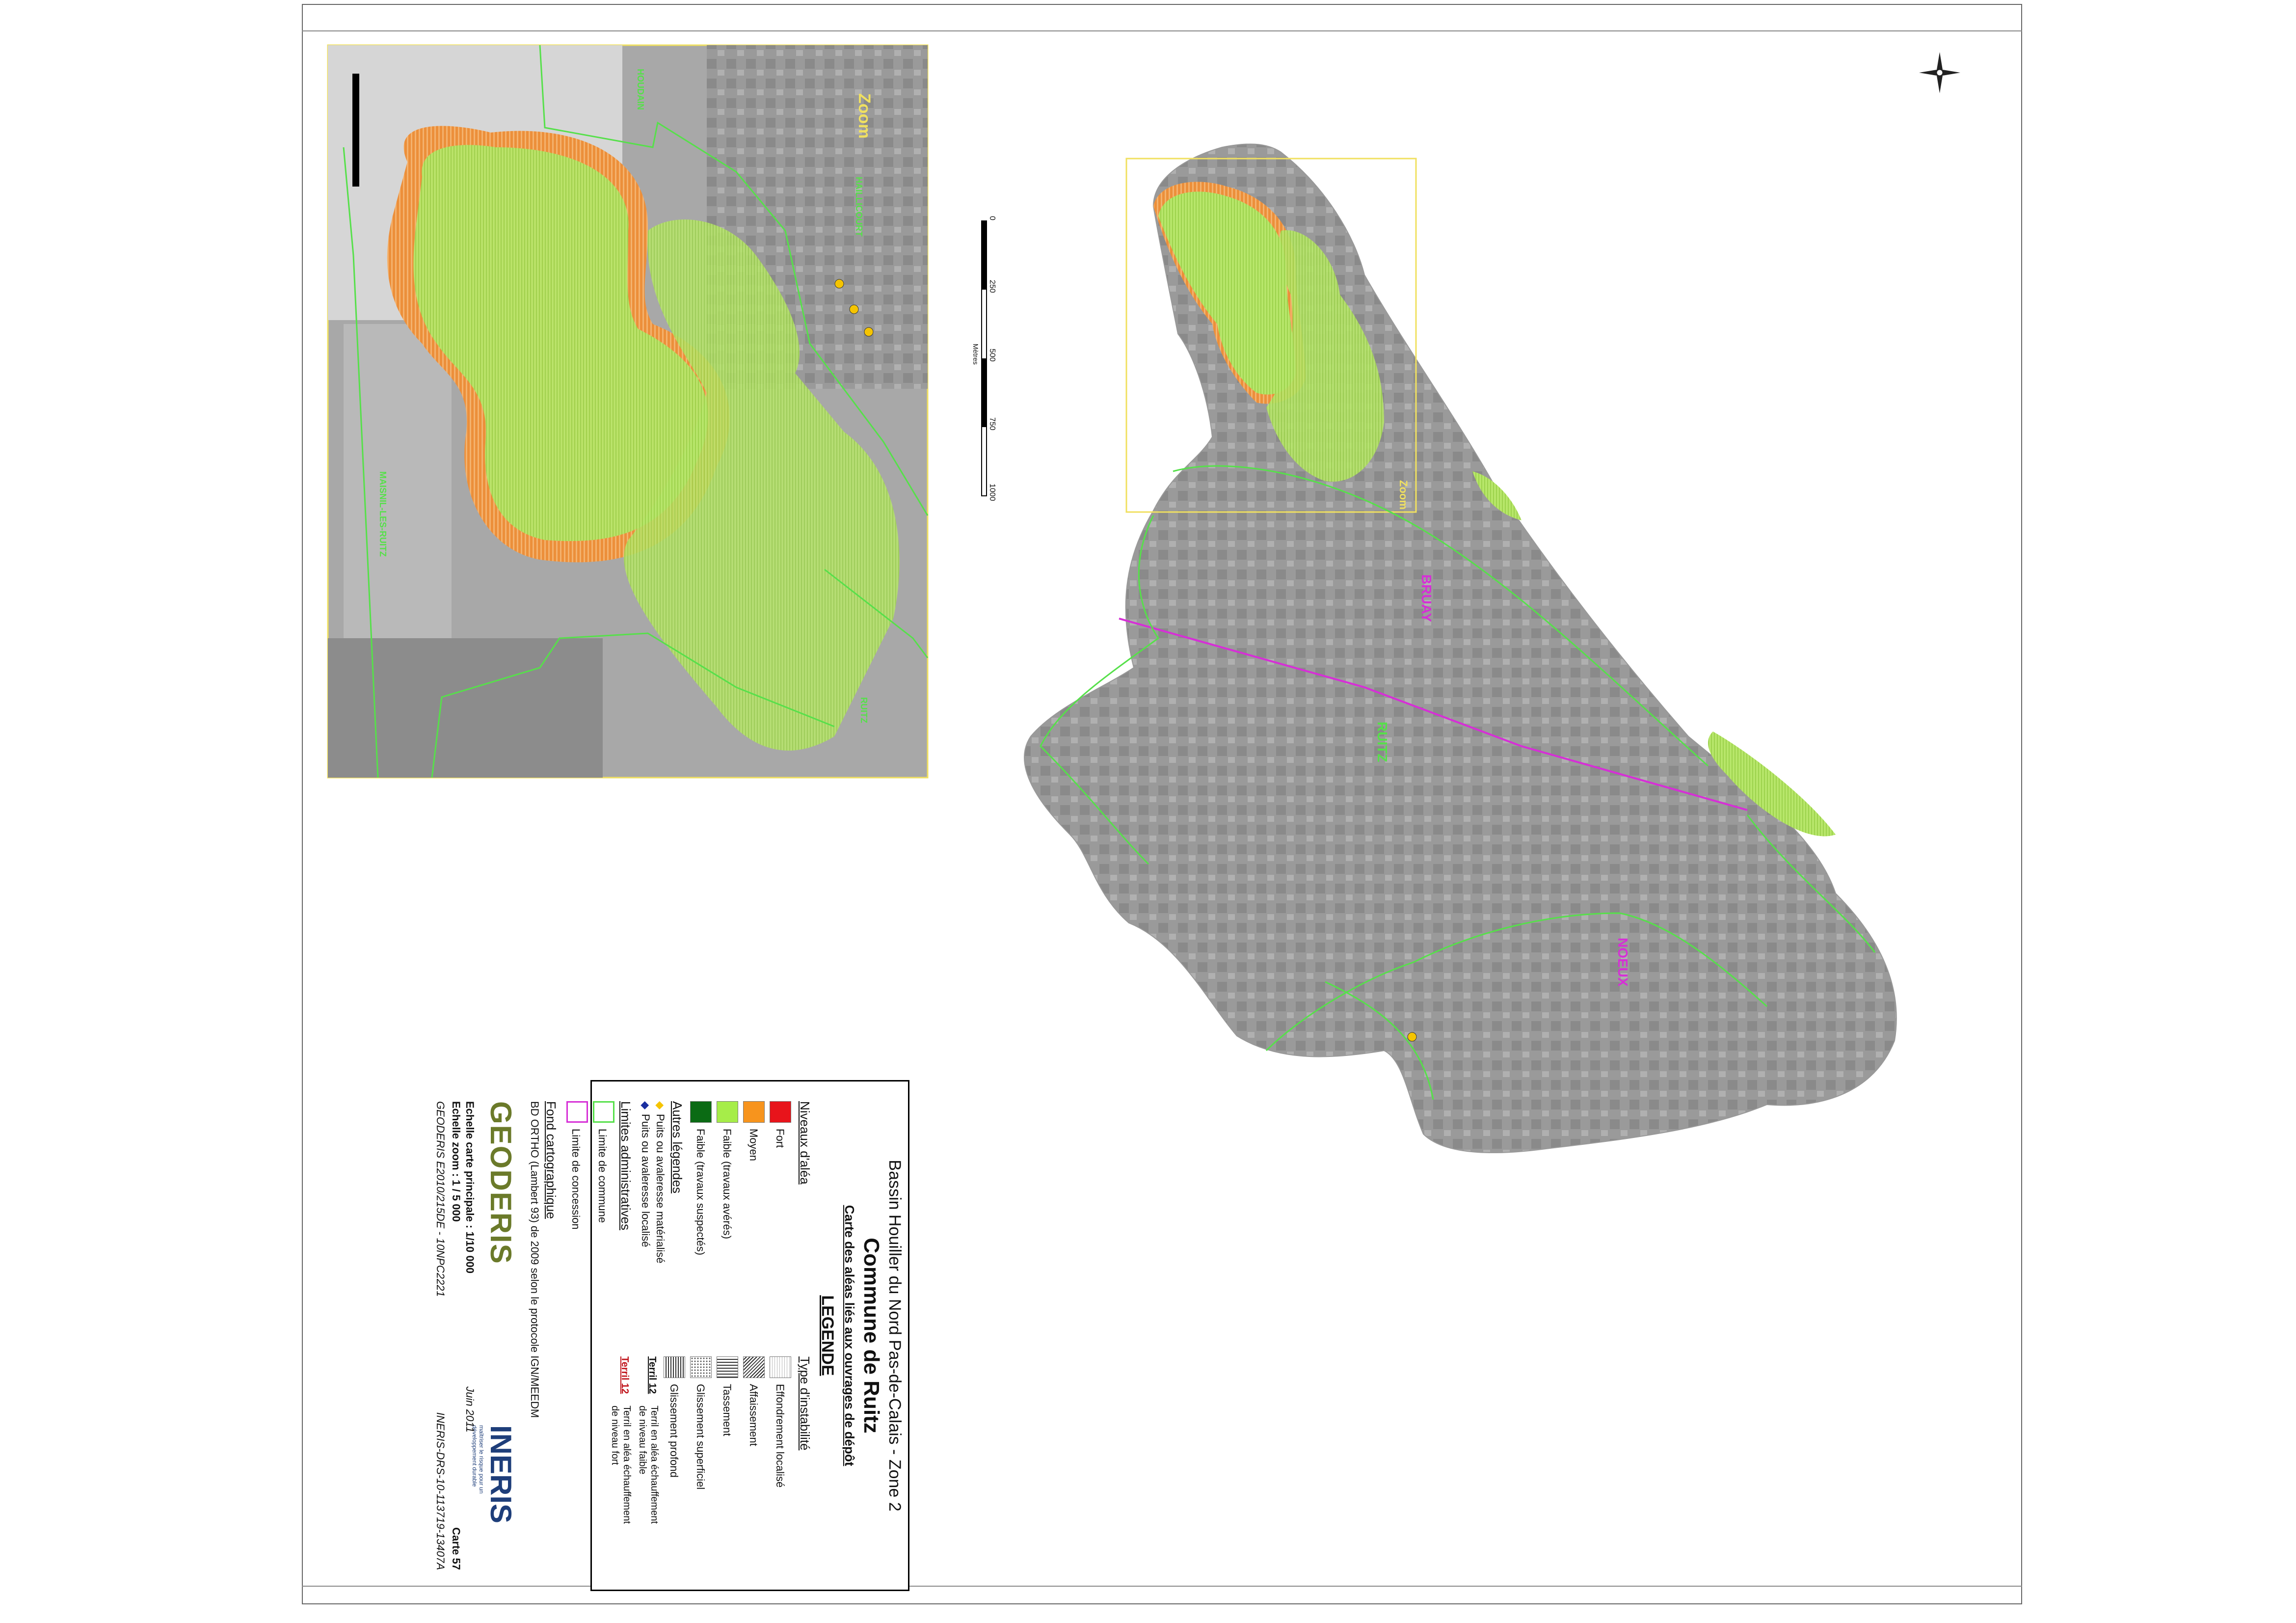 The width and height of the screenshot is (2296, 1623). What do you see at coordinates (501, 1183) in the screenshot?
I see `geoderis-logo: GEODERIS` at bounding box center [501, 1183].